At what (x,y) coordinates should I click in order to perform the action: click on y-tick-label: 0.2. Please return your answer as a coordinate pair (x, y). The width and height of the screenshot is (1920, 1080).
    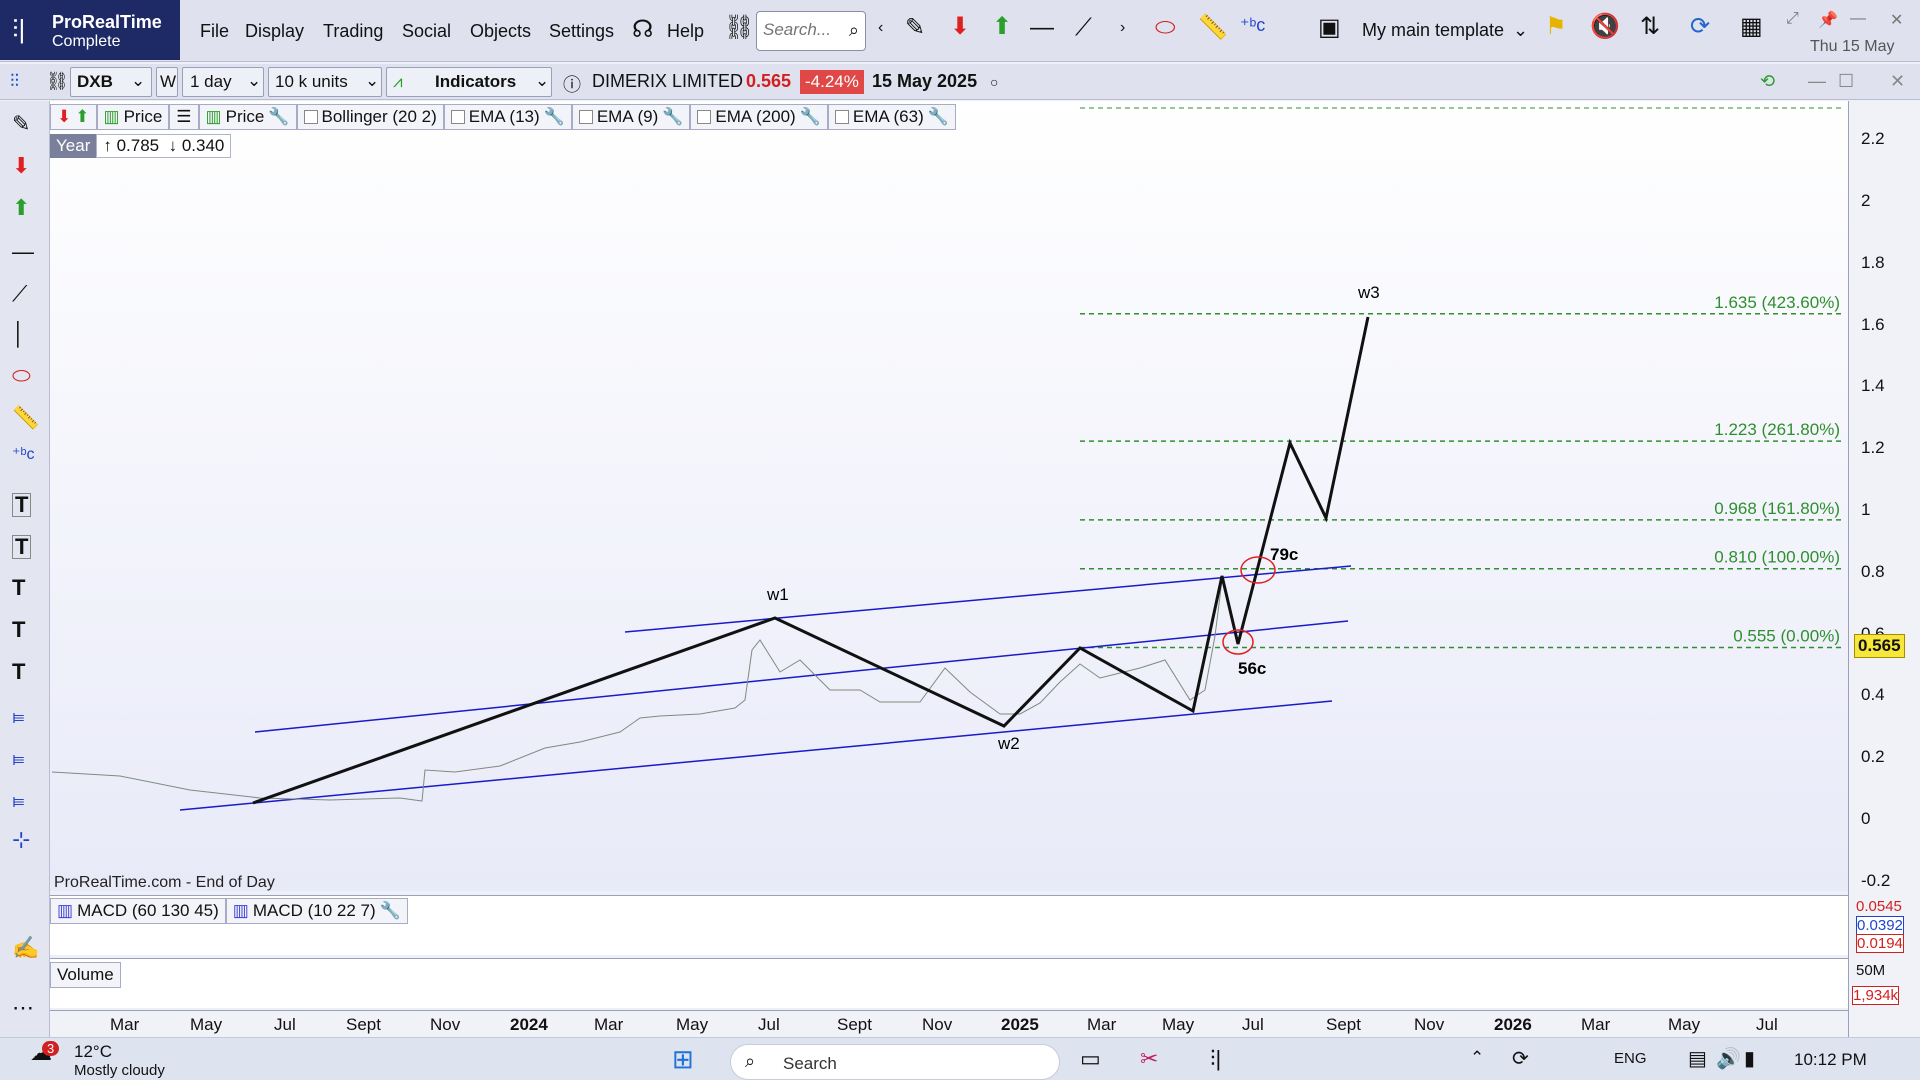
    Looking at the image, I should click on (1873, 757).